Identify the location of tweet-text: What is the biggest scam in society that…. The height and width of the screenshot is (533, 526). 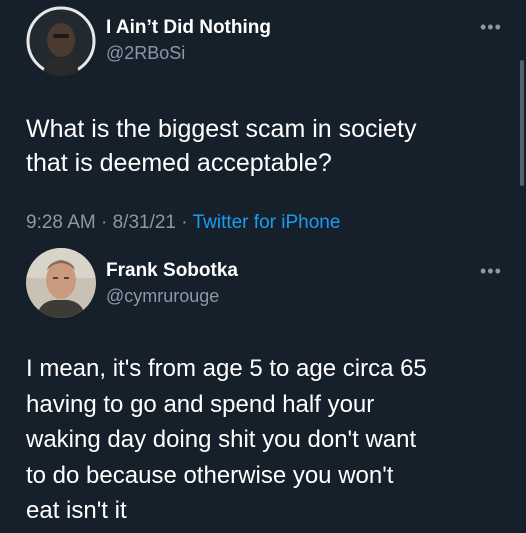
(221, 146).